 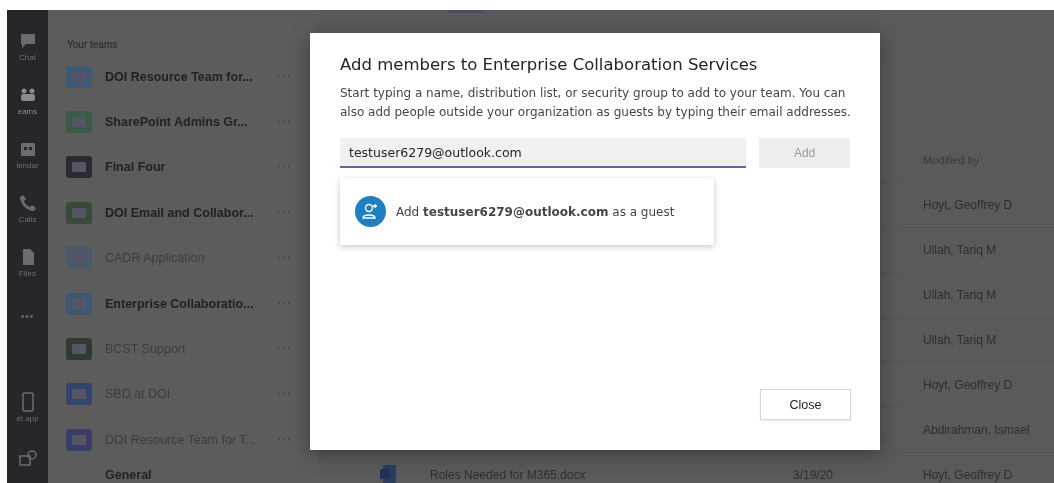 I want to click on dialog-description: Start typing a name, distribution list, or security group to add to your team. You can also add people outside your organization as guests by typing their email addresses., so click(x=596, y=103).